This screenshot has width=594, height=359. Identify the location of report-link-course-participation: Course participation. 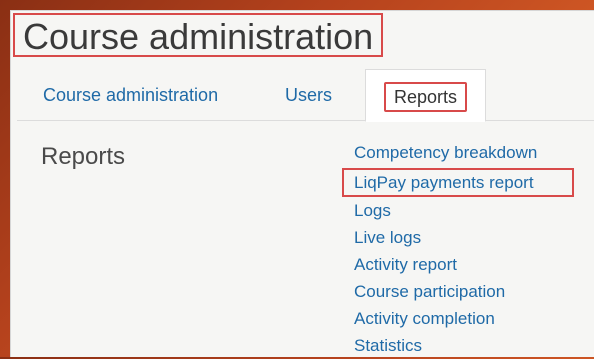
(464, 291).